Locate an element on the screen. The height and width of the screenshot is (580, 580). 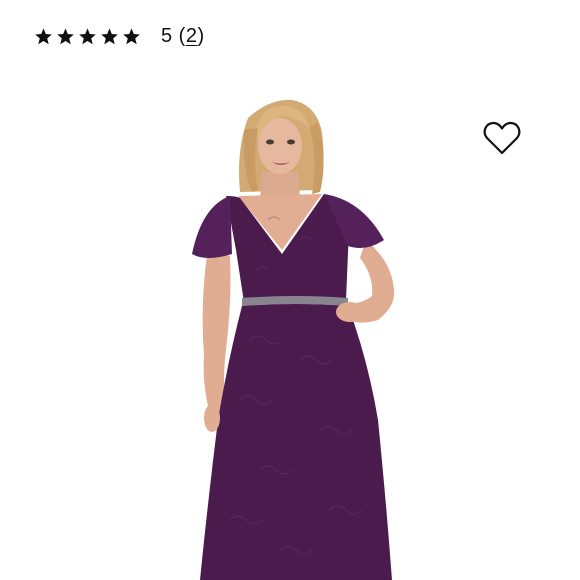
rating-stars is located at coordinates (87, 36).